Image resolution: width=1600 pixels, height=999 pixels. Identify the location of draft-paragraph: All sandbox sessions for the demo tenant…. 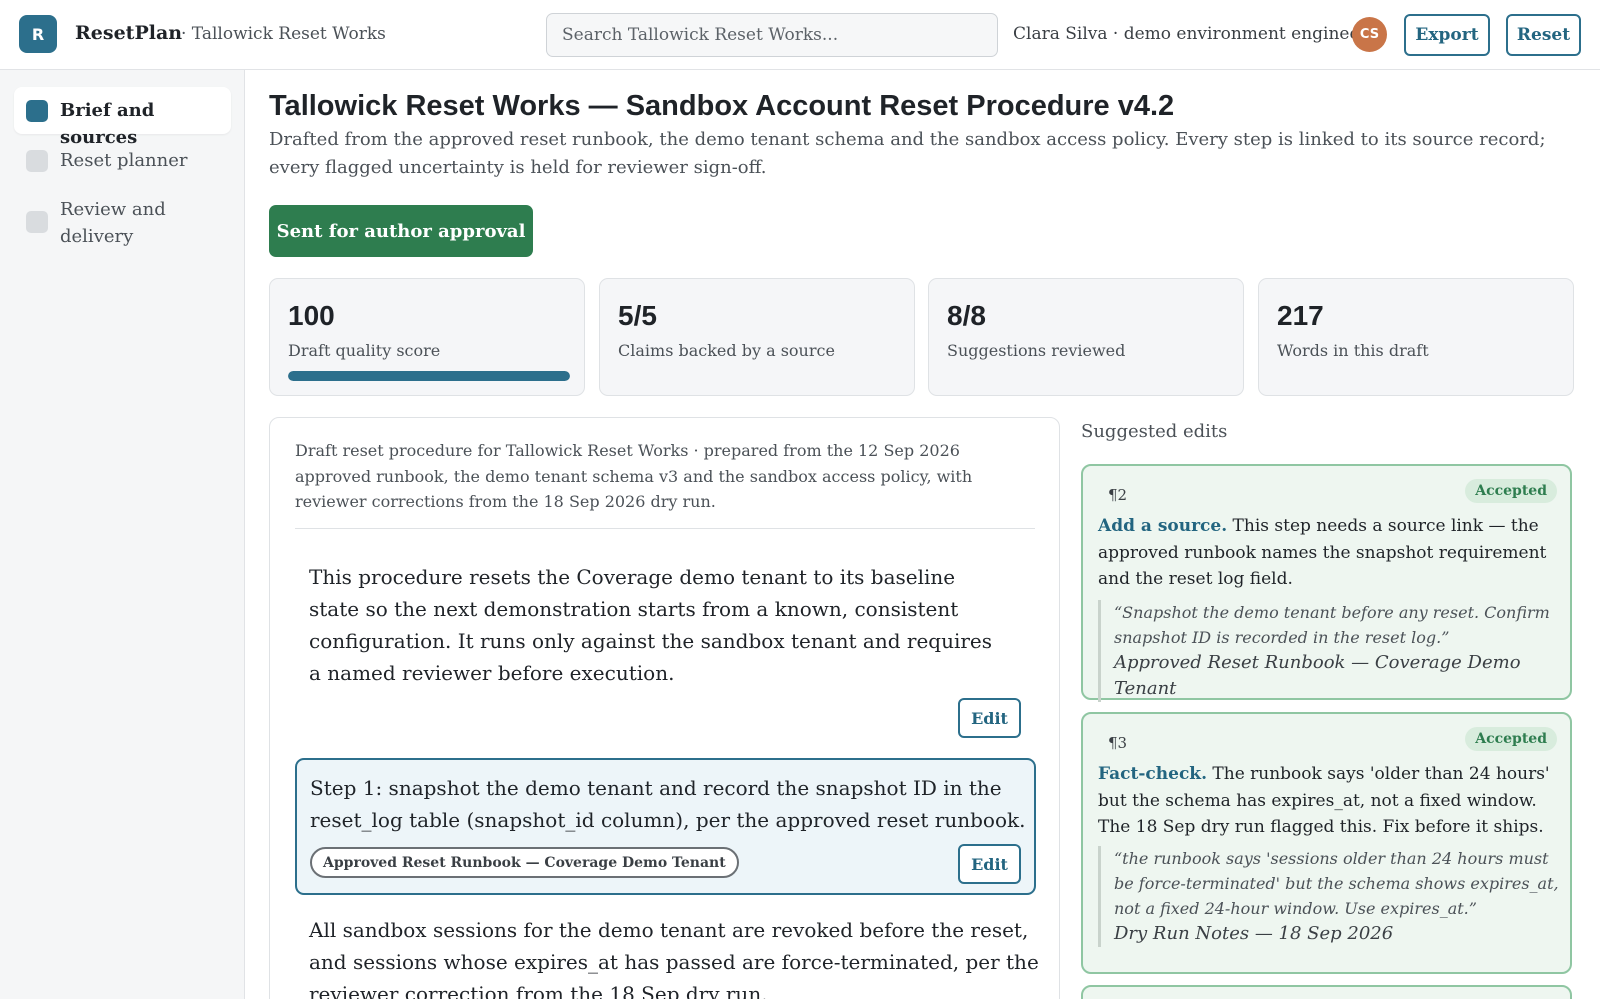
(674, 958).